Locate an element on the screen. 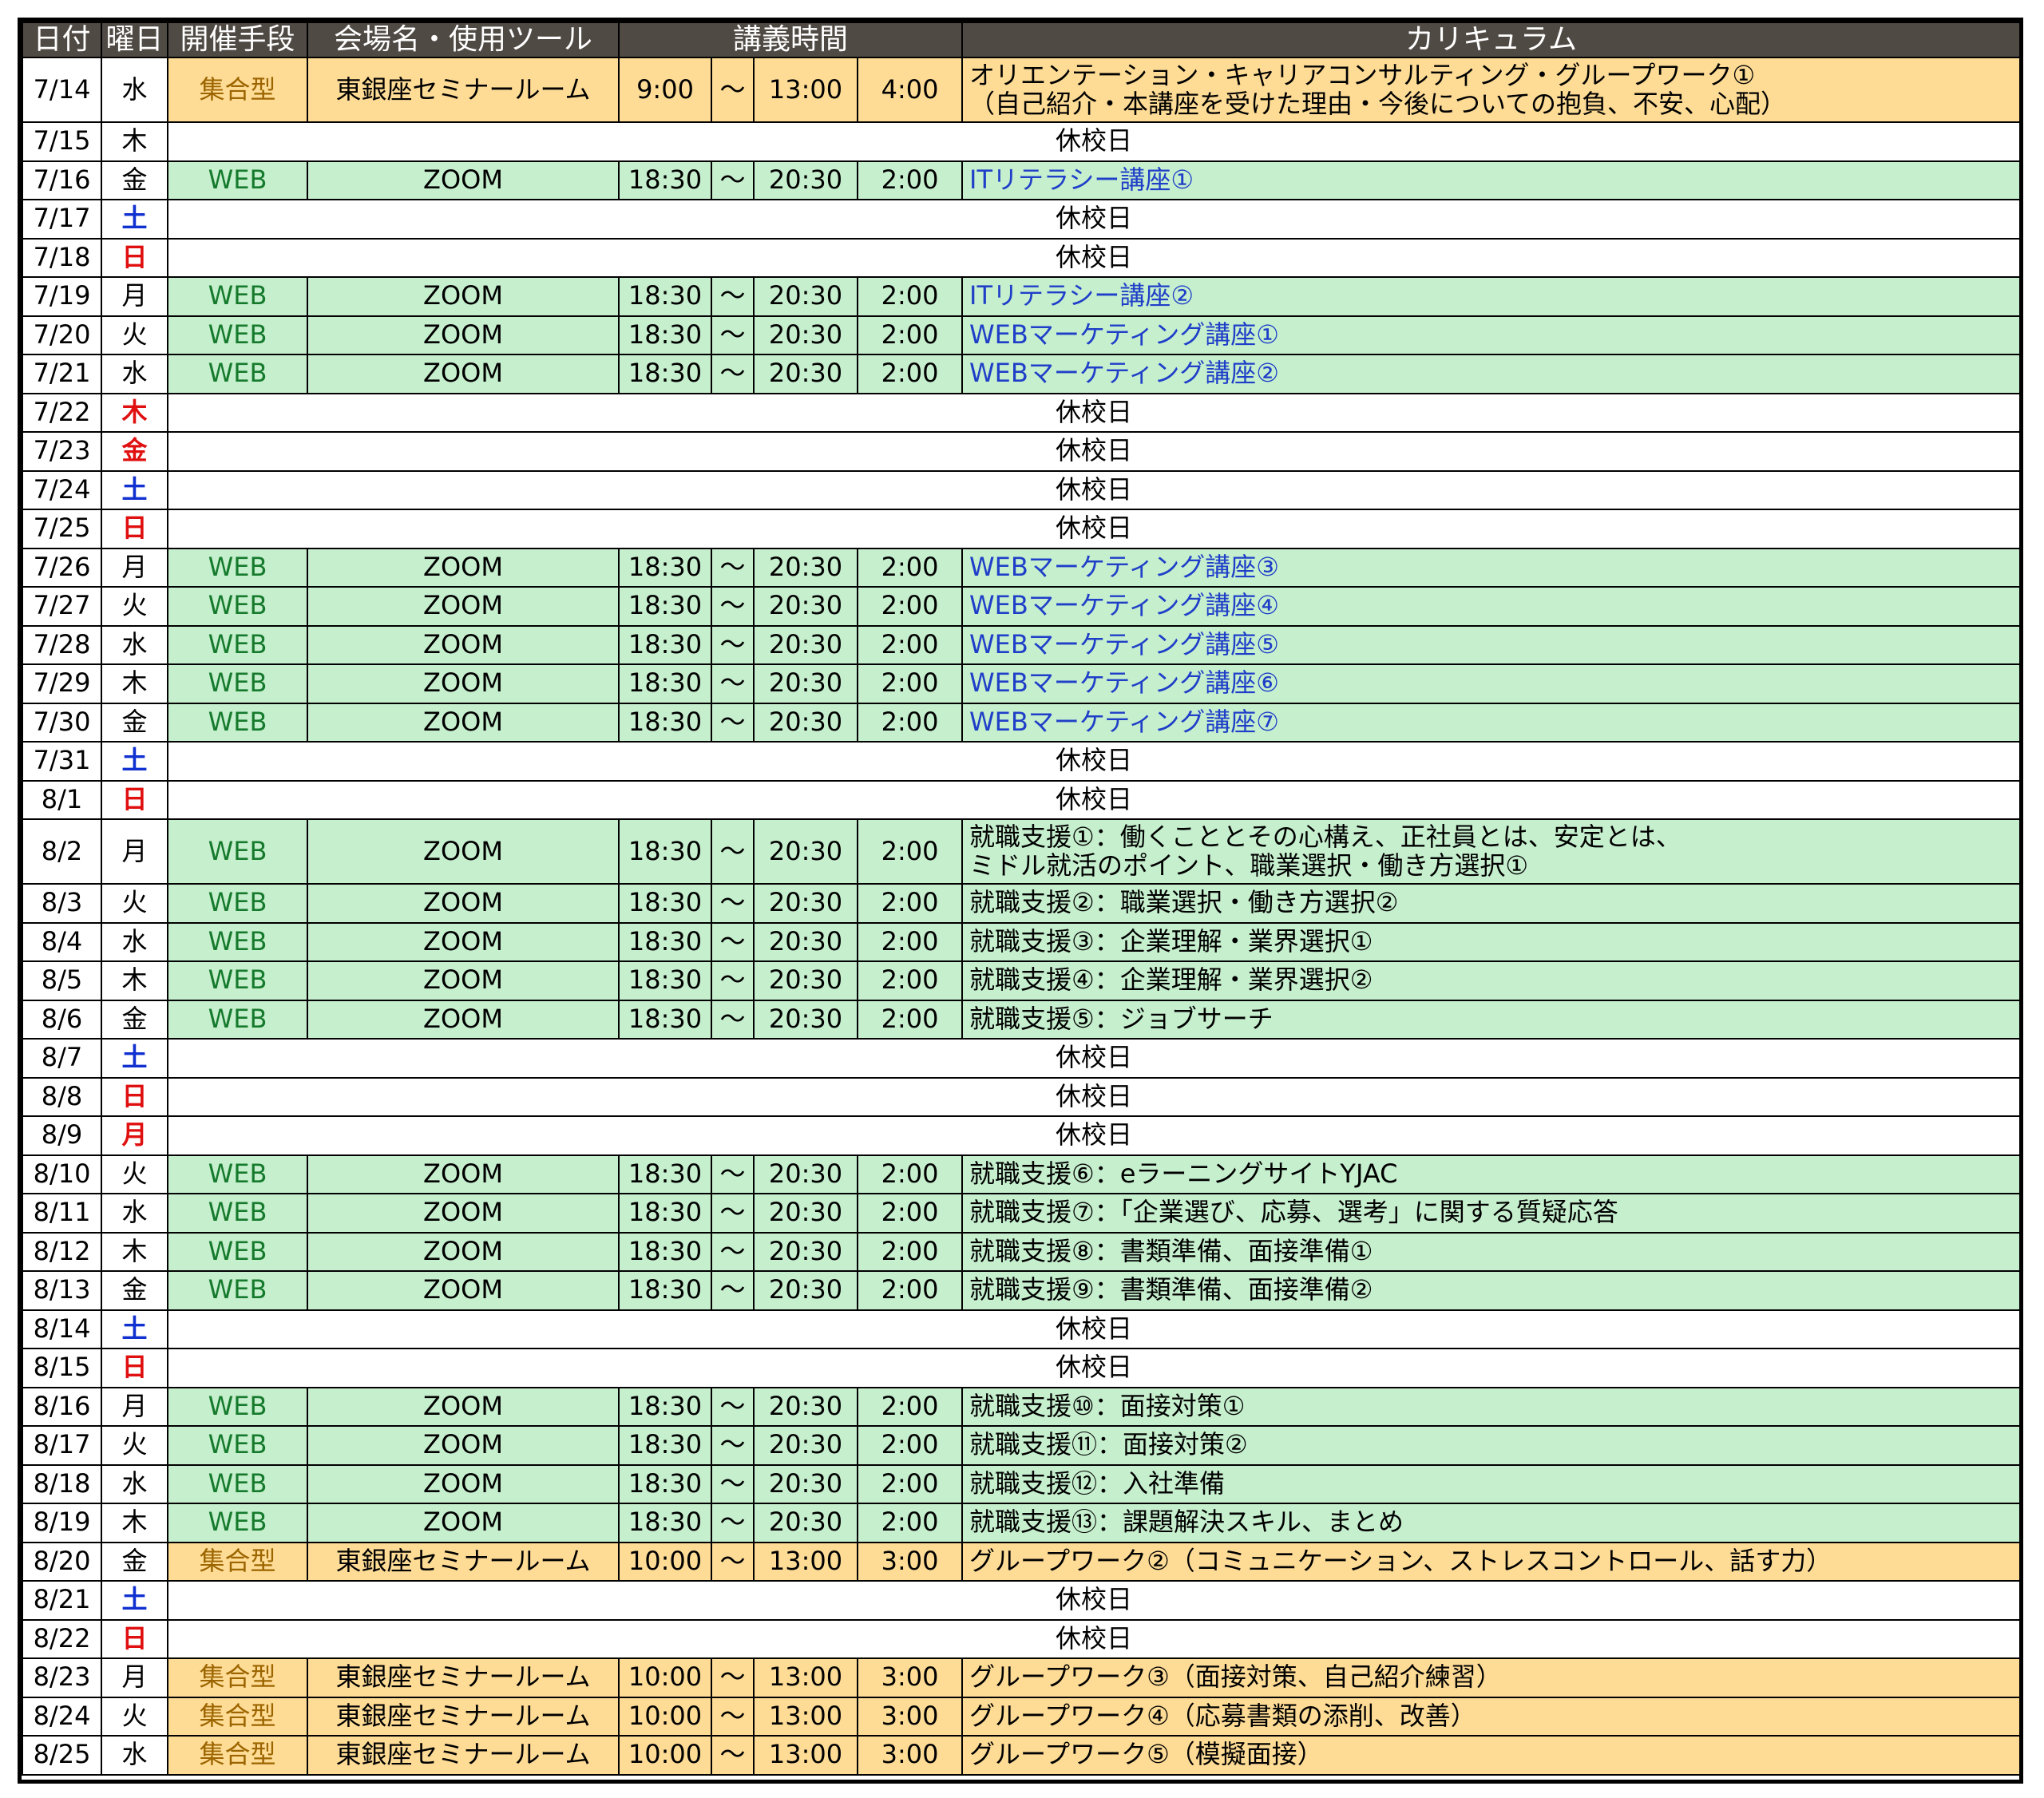 This screenshot has height=1798, width=2044. date-cell: 8/12 is located at coordinates (62, 1251).